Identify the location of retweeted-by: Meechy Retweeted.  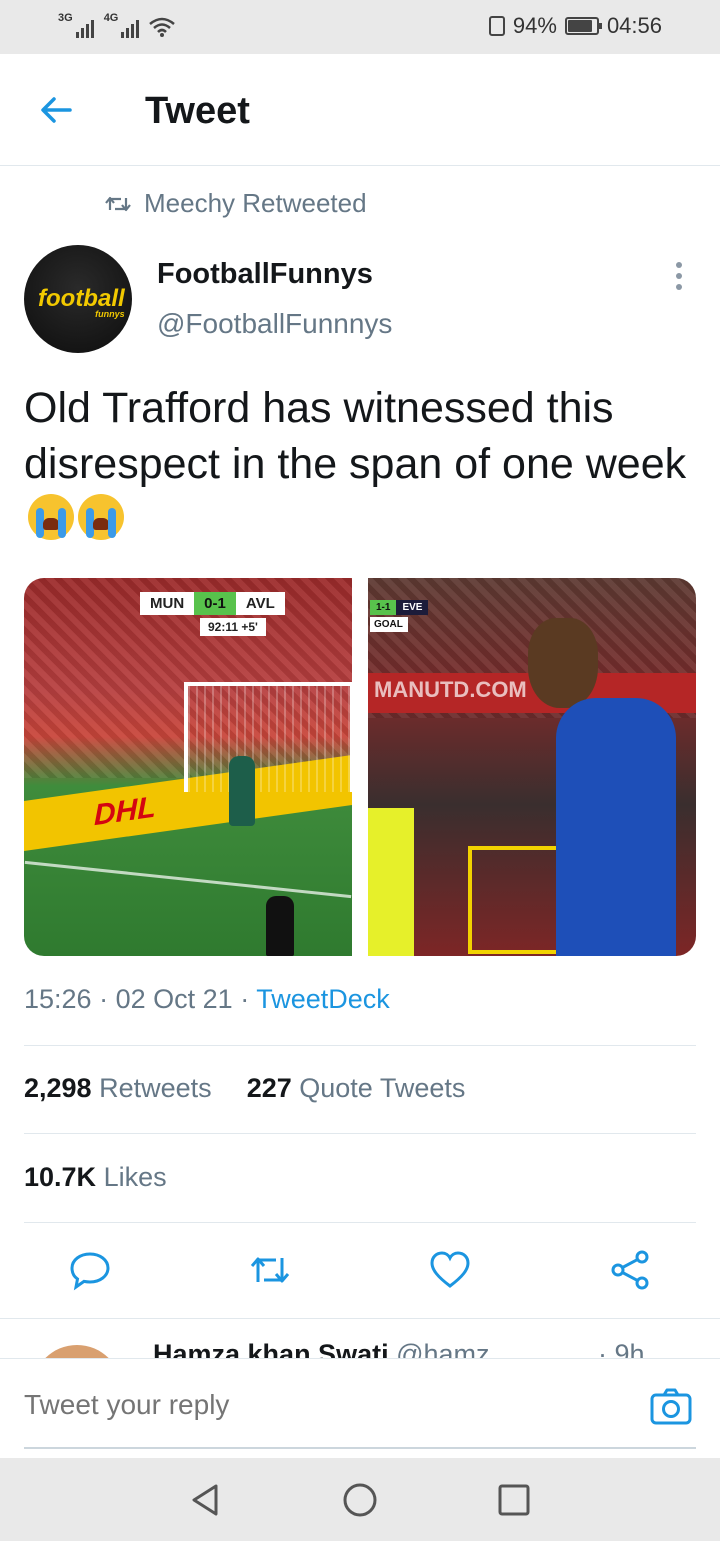
(235, 203).